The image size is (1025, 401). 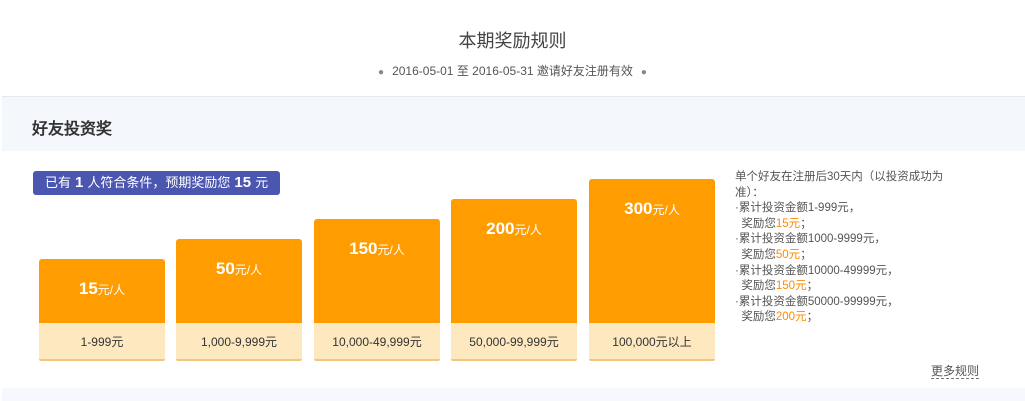 What do you see at coordinates (791, 317) in the screenshot?
I see `rule-reward-amount: 200元` at bounding box center [791, 317].